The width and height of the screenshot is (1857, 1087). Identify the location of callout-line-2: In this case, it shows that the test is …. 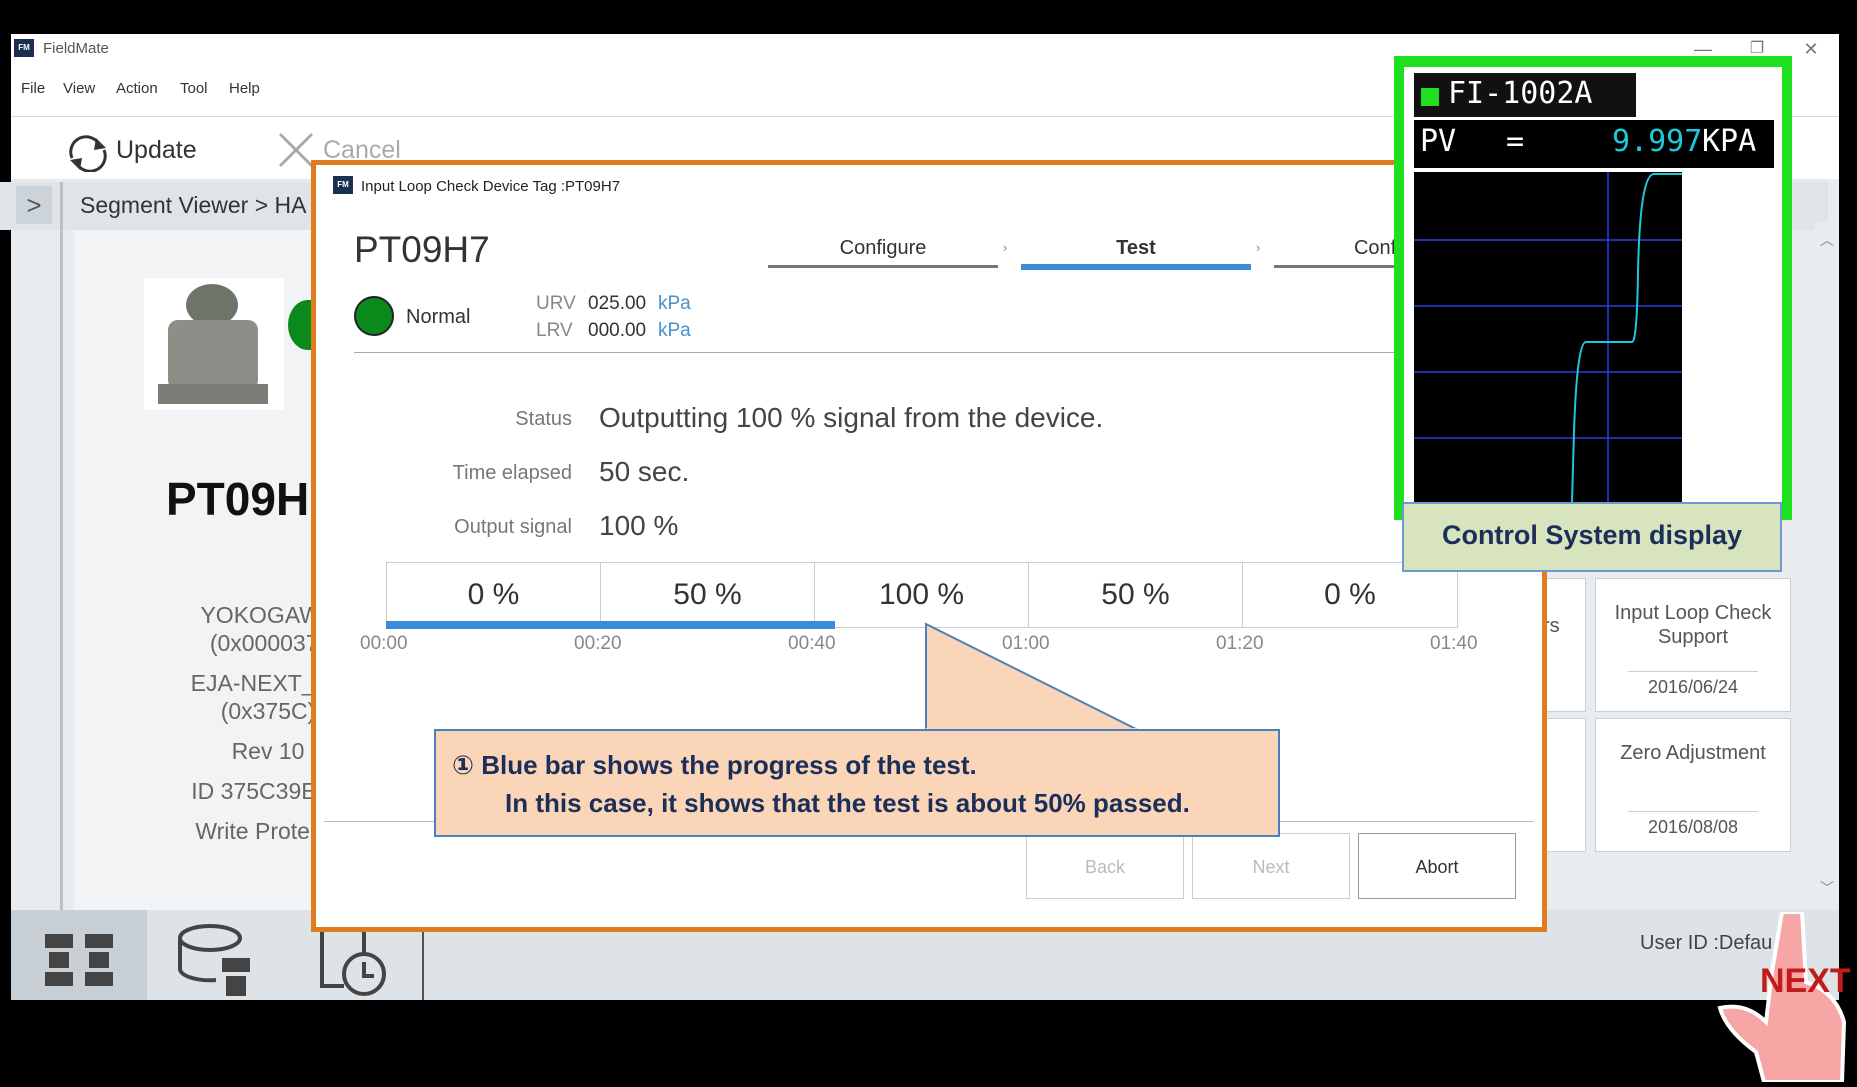
(847, 803).